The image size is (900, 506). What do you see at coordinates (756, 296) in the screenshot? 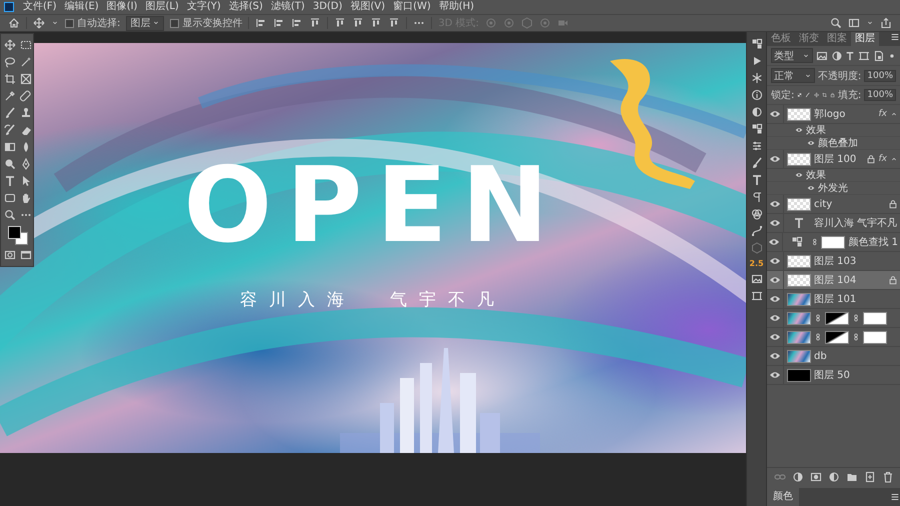
I see `frame-icon` at bounding box center [756, 296].